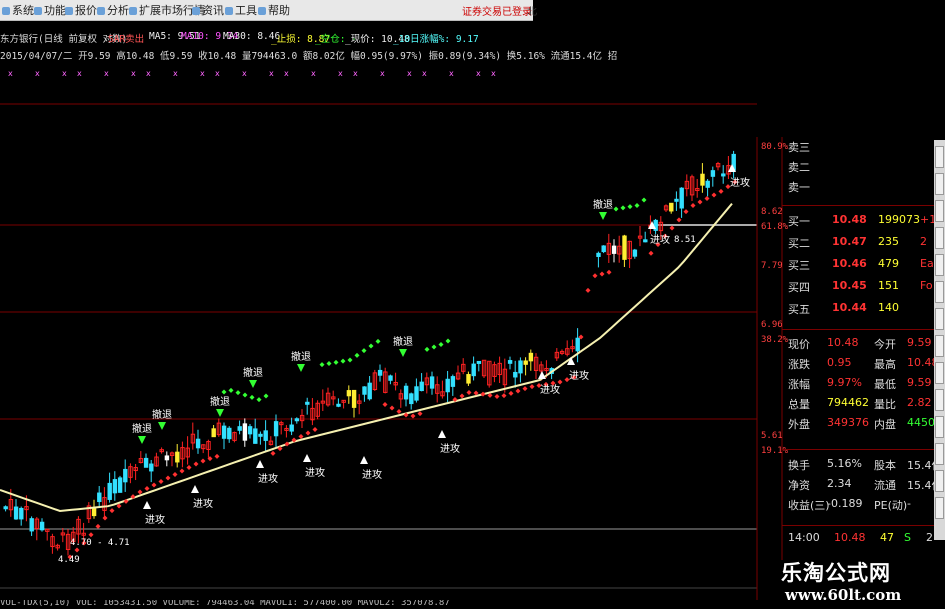  What do you see at coordinates (858, 149) in the screenshot?
I see `ask-row: 卖三` at bounding box center [858, 149].